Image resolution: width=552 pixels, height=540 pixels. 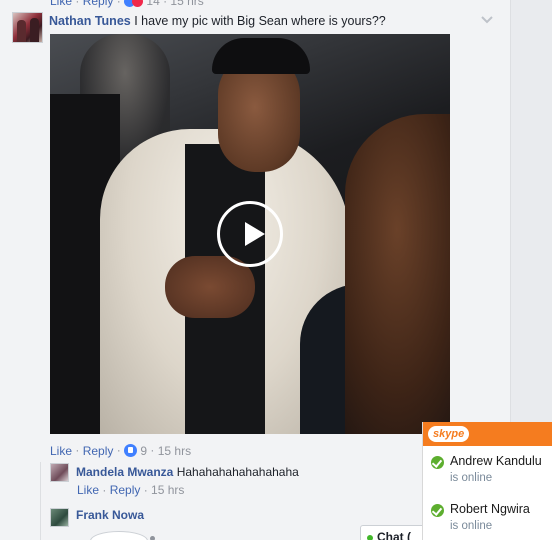 I want to click on reply-author: Mandela Mwanza, so click(x=124, y=472).